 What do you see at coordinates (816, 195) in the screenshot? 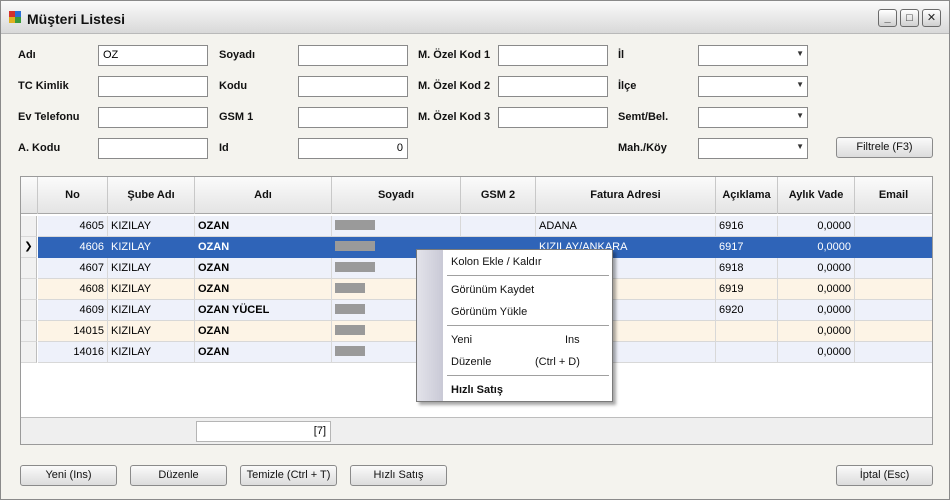
I see `header-aylik-vade: Aylık Vade` at bounding box center [816, 195].